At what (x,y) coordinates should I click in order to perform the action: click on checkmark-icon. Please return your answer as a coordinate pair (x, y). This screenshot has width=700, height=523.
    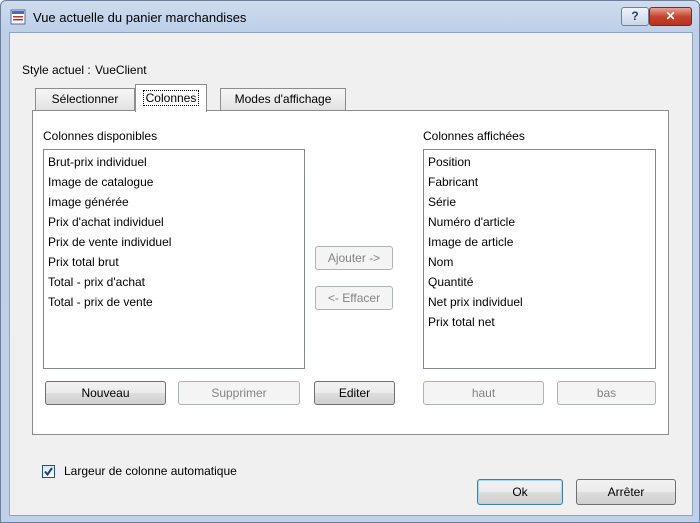
    Looking at the image, I should click on (48, 472).